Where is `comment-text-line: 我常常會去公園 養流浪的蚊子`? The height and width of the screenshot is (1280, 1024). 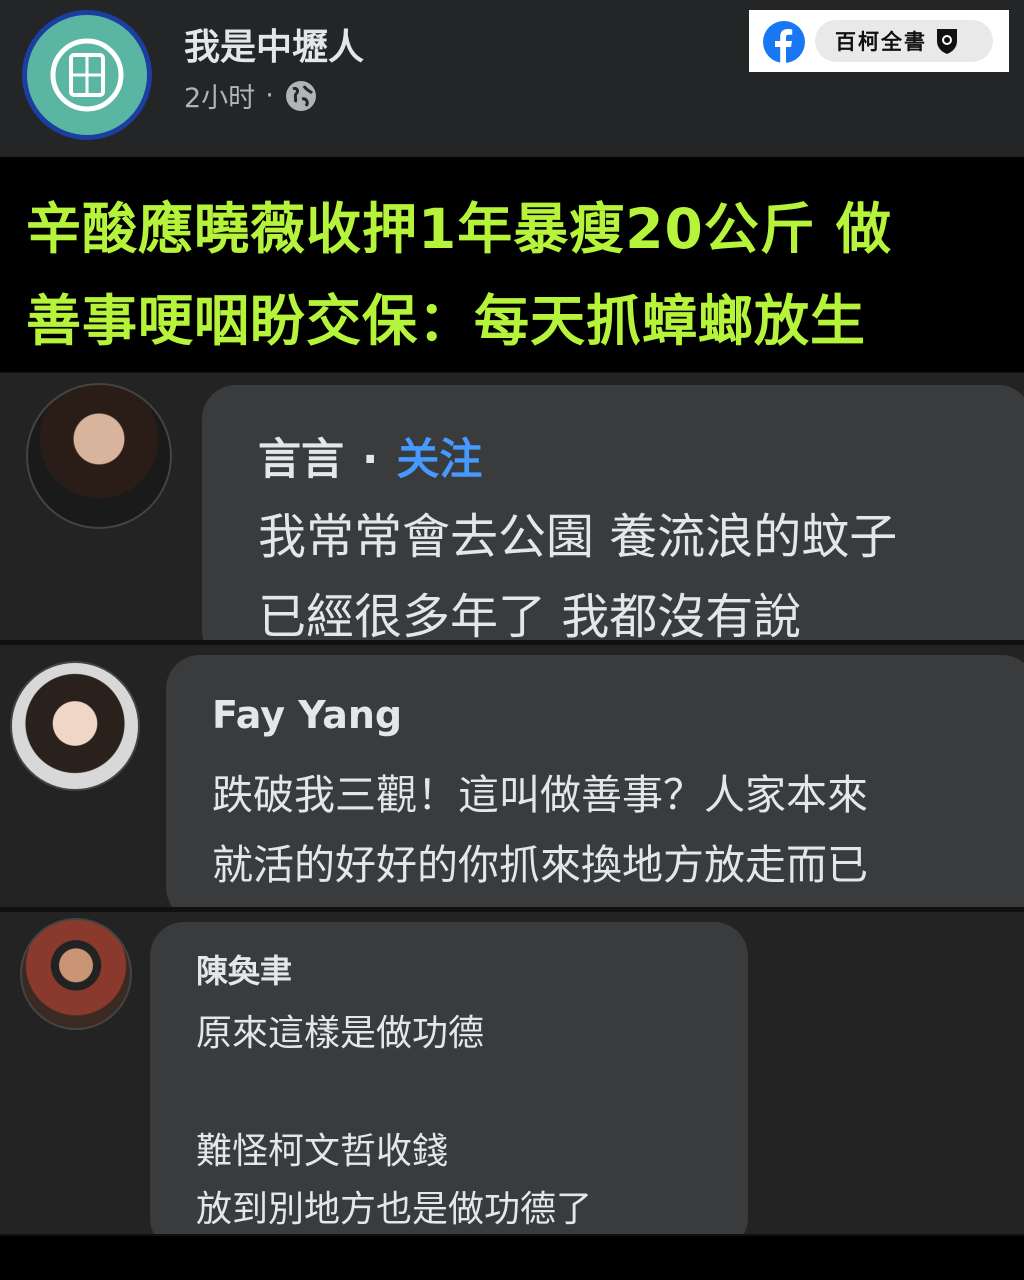
comment-text-line: 我常常會去公園 養流浪的蚊子 is located at coordinates (578, 537).